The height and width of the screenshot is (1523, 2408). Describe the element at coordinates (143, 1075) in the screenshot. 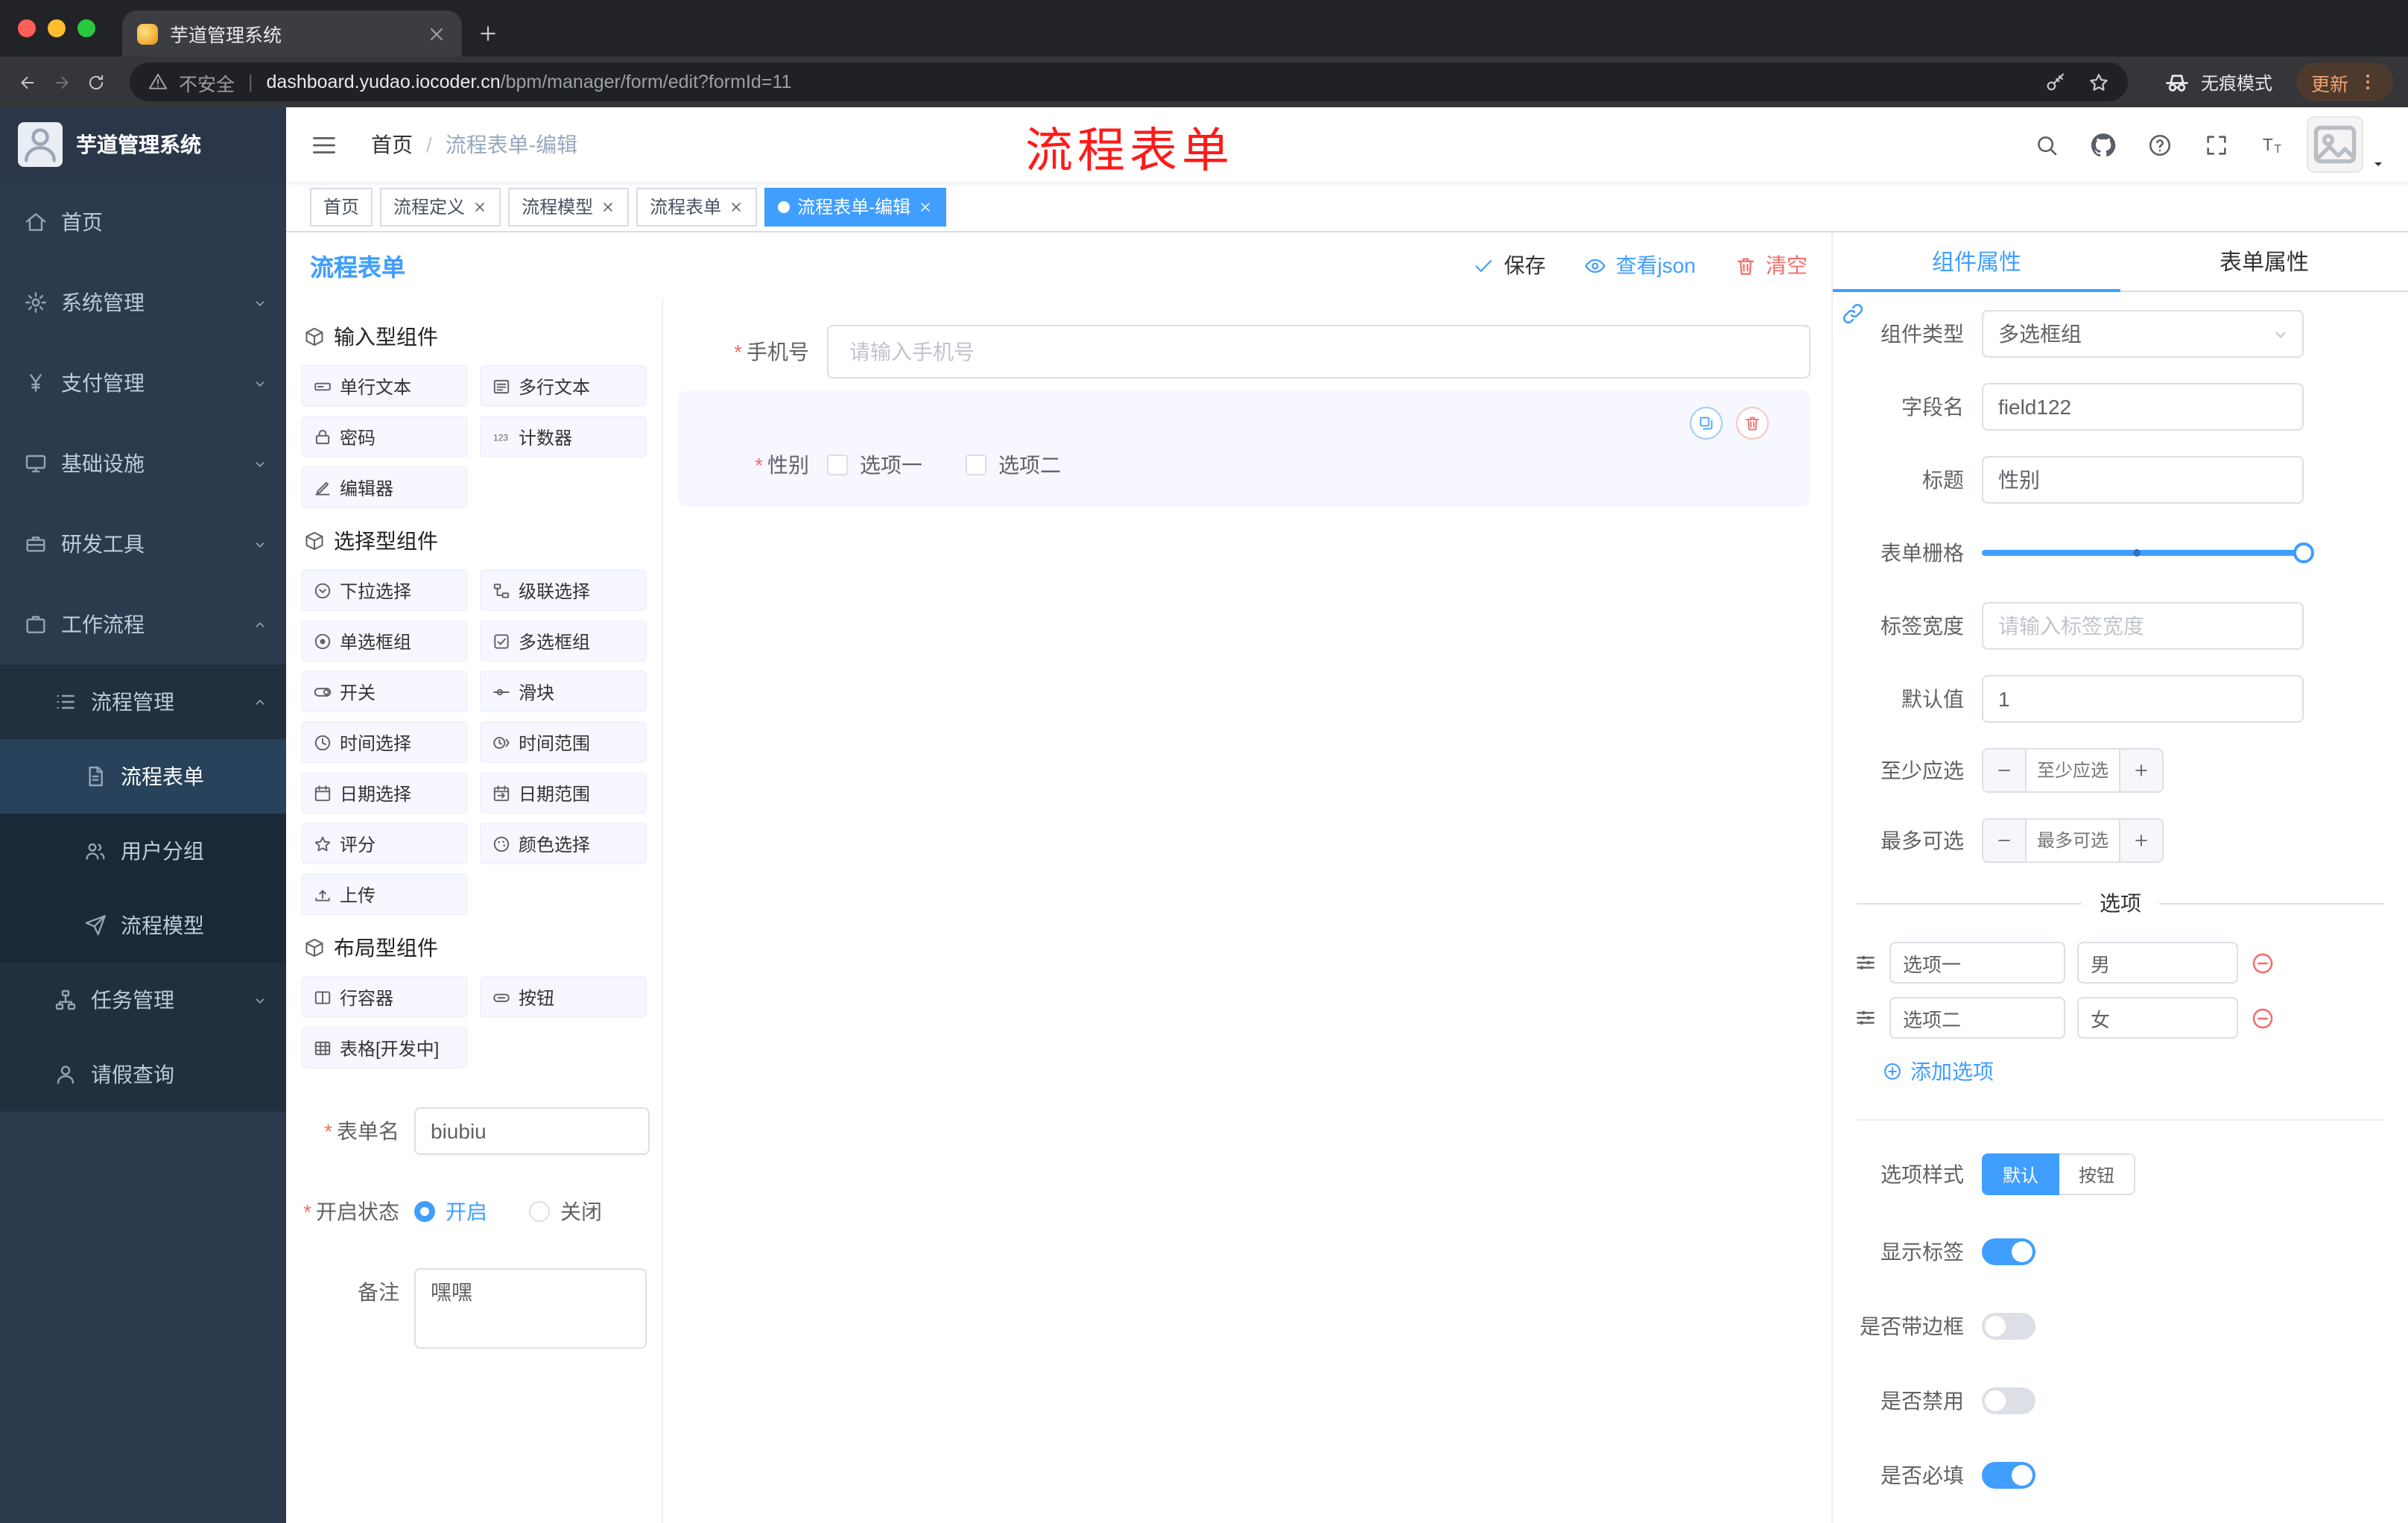

I see `sidebar-item-请假查询: 请假查询` at that location.